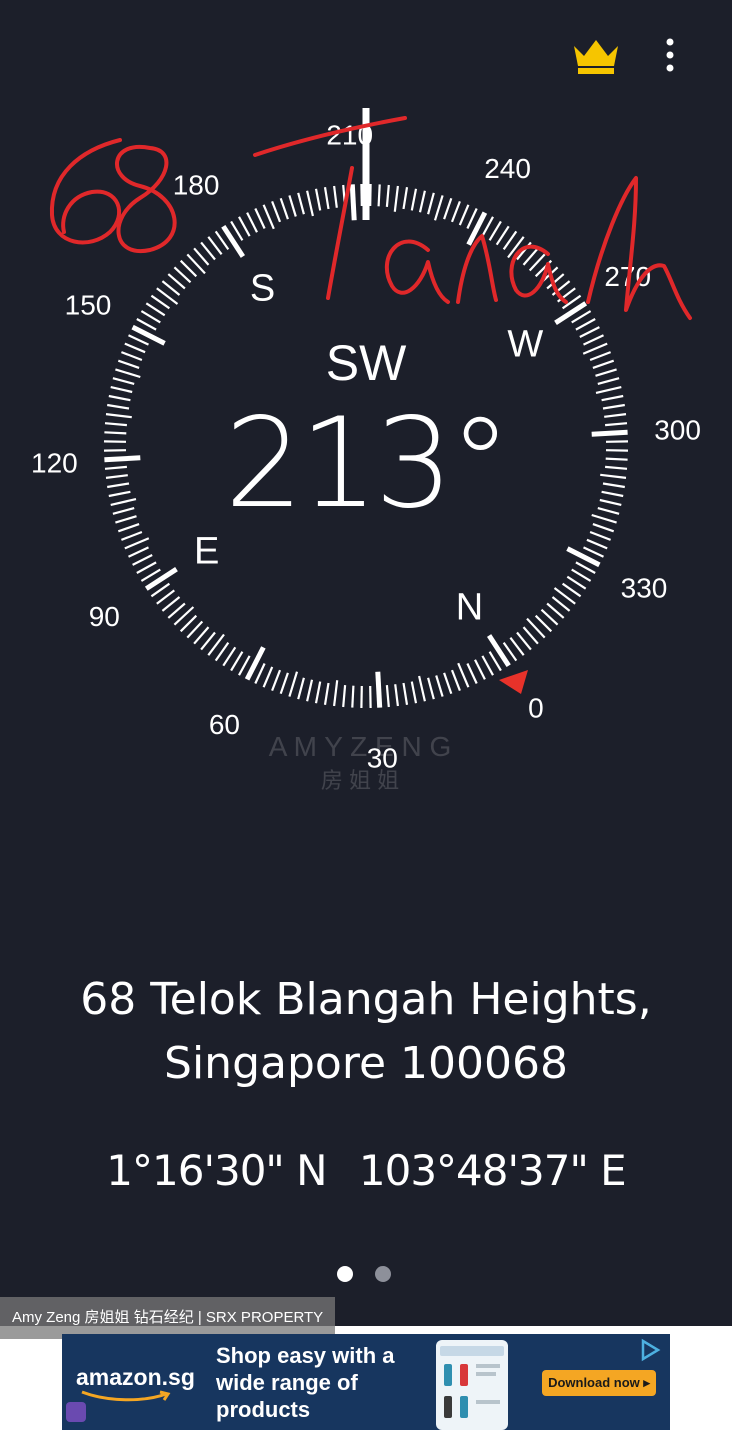 This screenshot has width=732, height=1440. I want to click on phone-screenshot-icon, so click(472, 1385).